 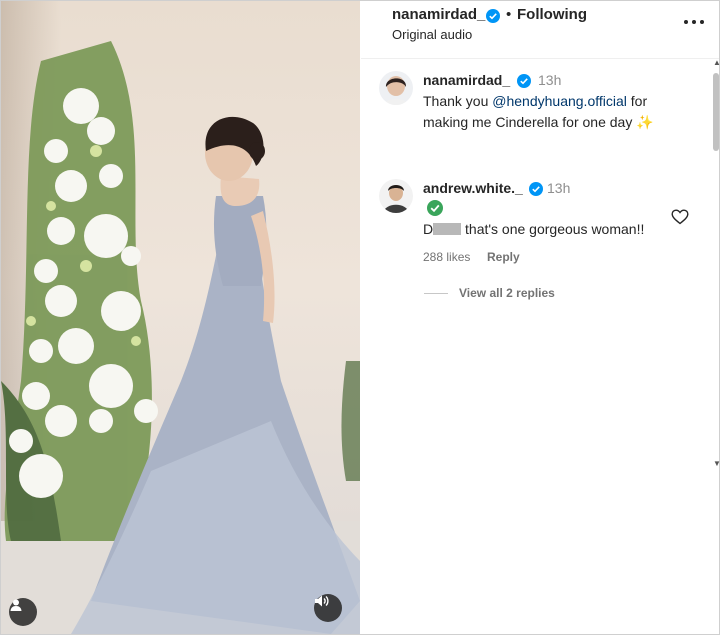 What do you see at coordinates (436, 293) in the screenshot?
I see `replies-divider` at bounding box center [436, 293].